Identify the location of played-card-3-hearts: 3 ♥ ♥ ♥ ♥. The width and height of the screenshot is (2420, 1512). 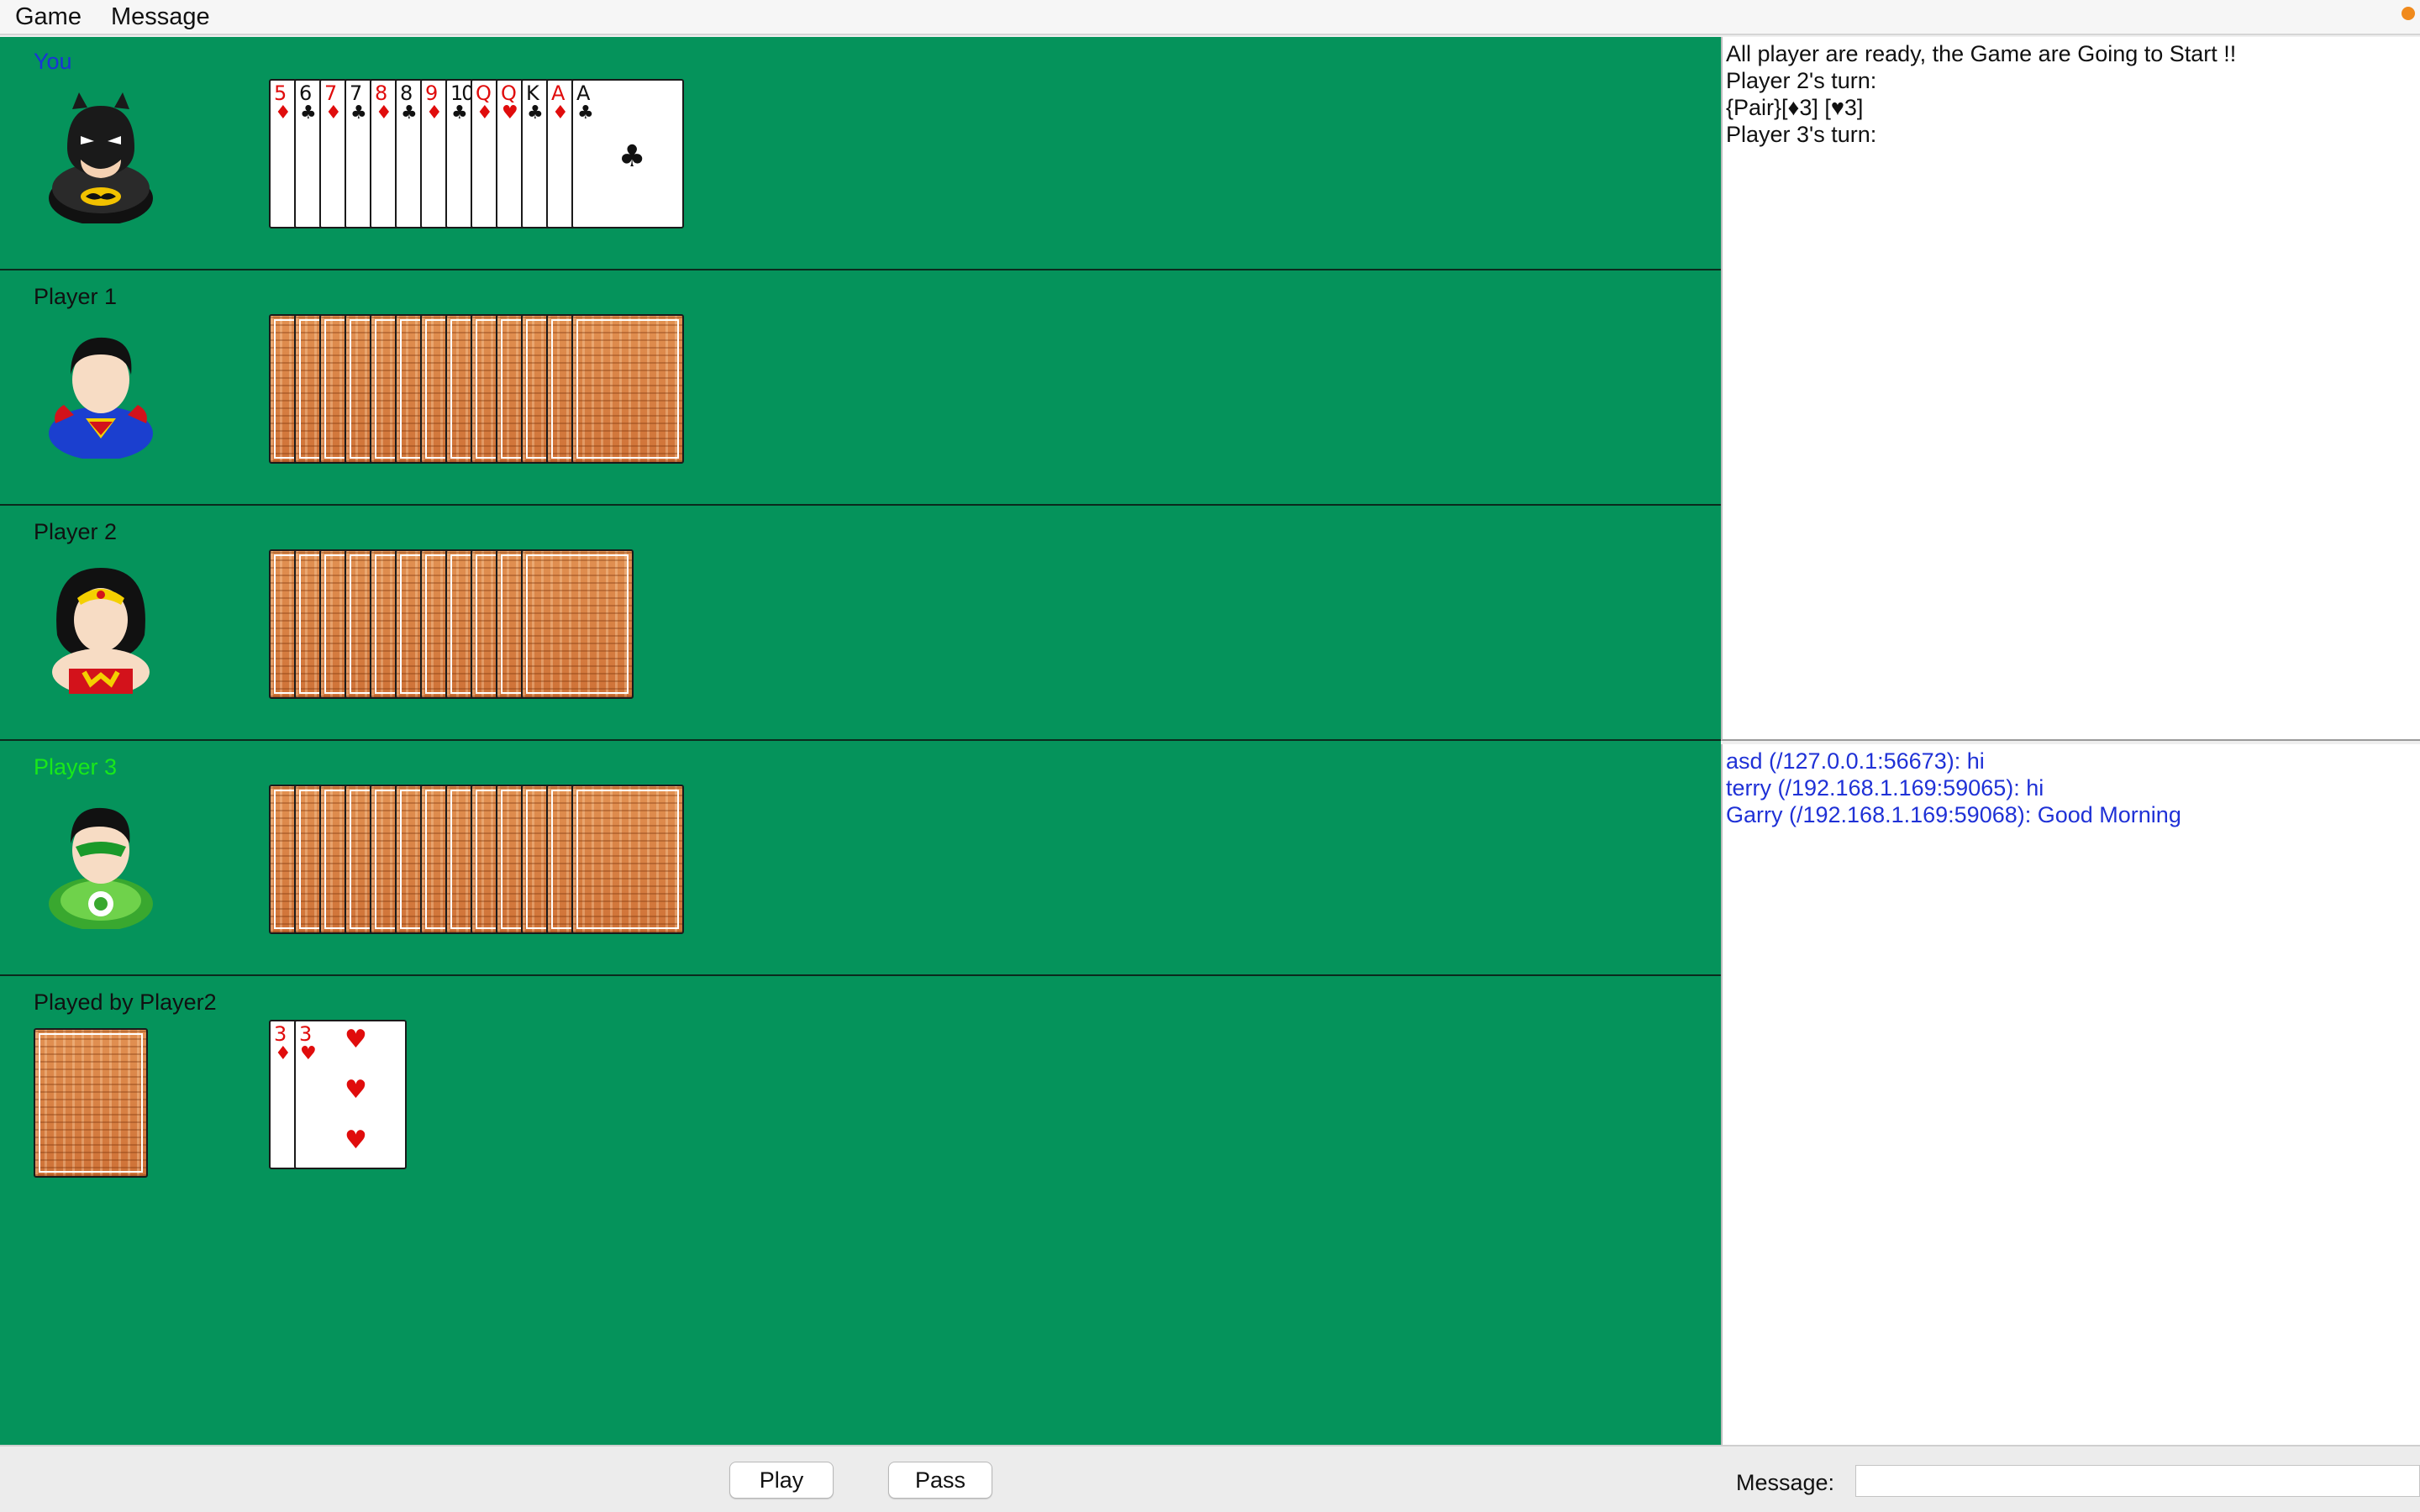
(351, 1094).